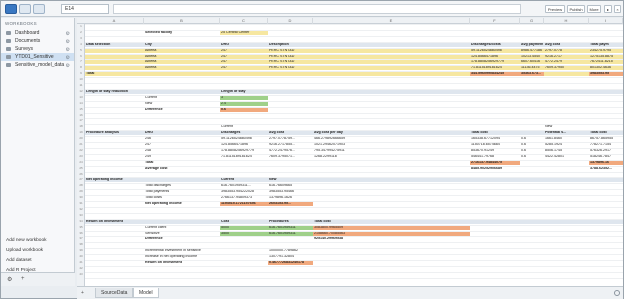 Image resolution: width=624 pixels, height=299 pixels. I want to click on row-header: 41, so click(81, 262).